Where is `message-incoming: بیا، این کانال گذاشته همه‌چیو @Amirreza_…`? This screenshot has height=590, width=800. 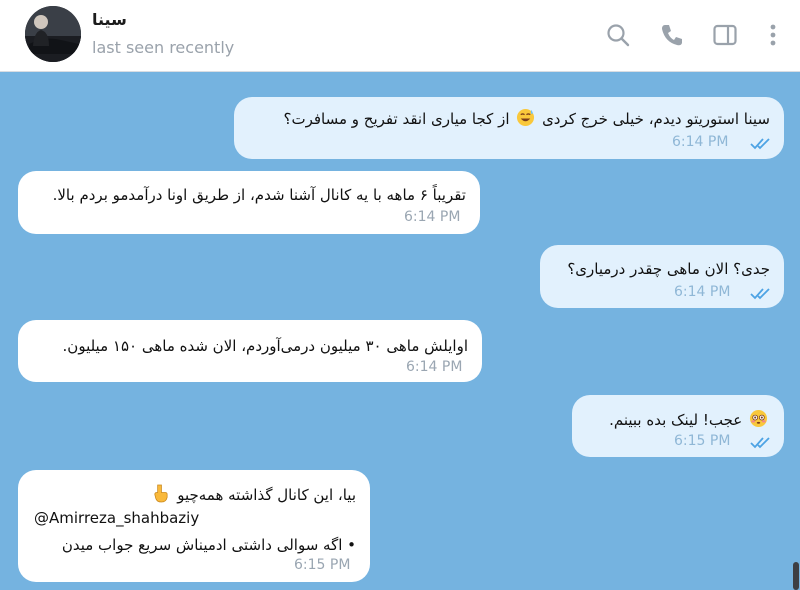 message-incoming: بیا، این کانال گذاشته همه‌چیو @Amirreza_… is located at coordinates (194, 526).